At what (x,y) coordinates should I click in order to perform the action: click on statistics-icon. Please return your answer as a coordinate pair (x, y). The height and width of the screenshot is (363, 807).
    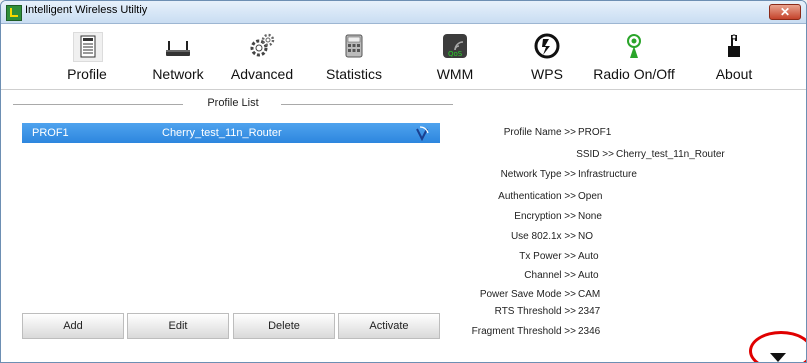
    Looking at the image, I should click on (354, 46).